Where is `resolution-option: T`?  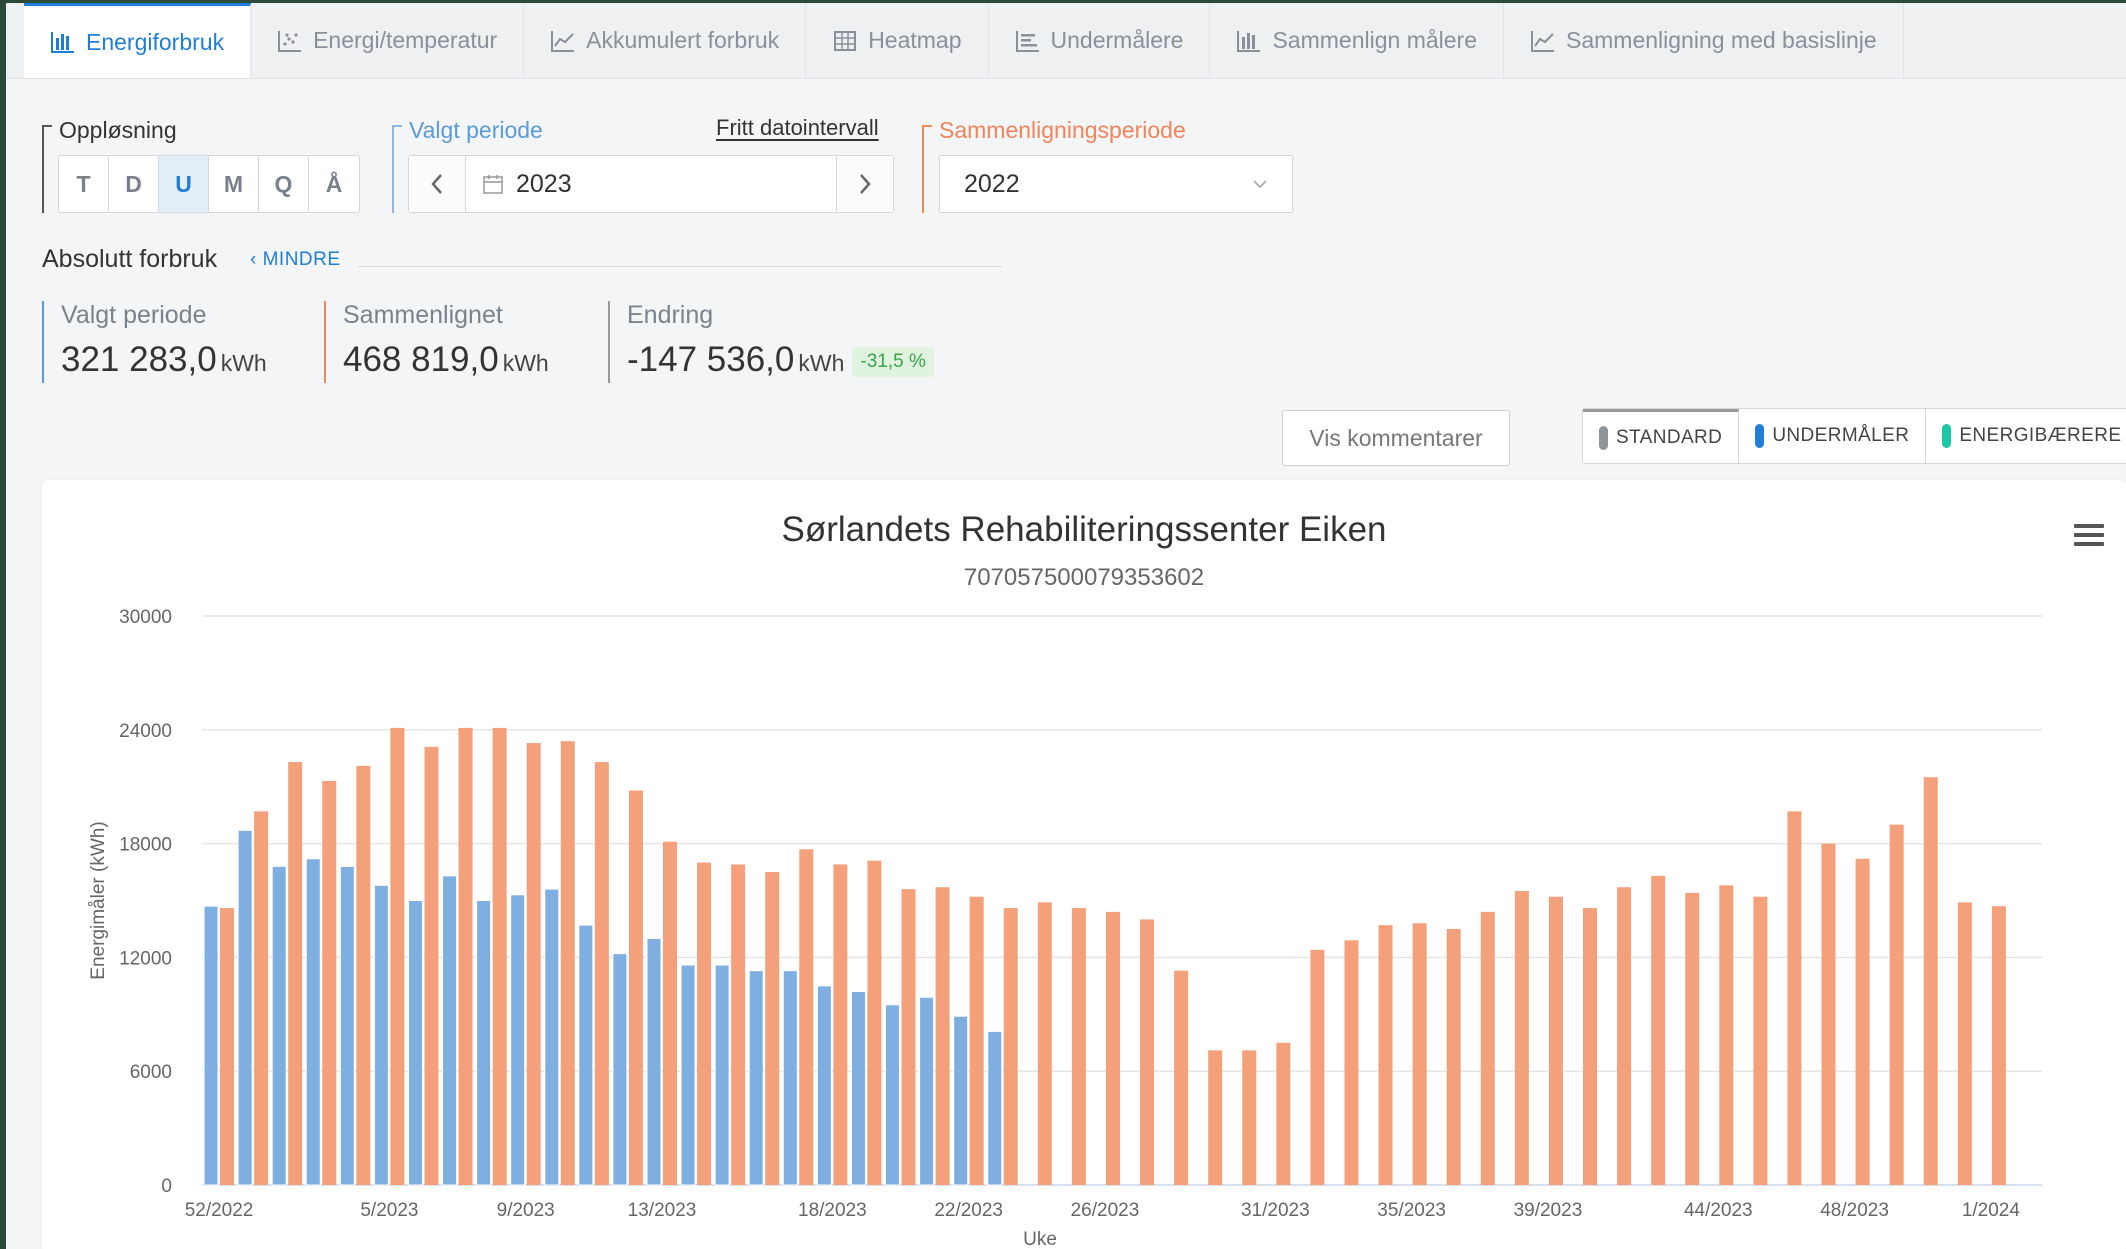 resolution-option: T is located at coordinates (84, 184).